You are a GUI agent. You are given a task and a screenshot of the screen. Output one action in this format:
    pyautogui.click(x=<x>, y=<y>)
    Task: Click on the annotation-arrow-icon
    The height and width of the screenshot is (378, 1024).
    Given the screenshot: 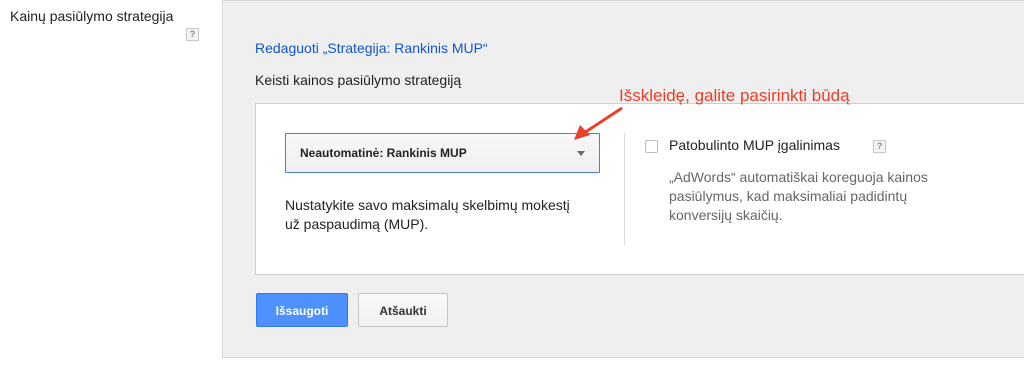 What is the action you would take?
    pyautogui.click(x=598, y=123)
    